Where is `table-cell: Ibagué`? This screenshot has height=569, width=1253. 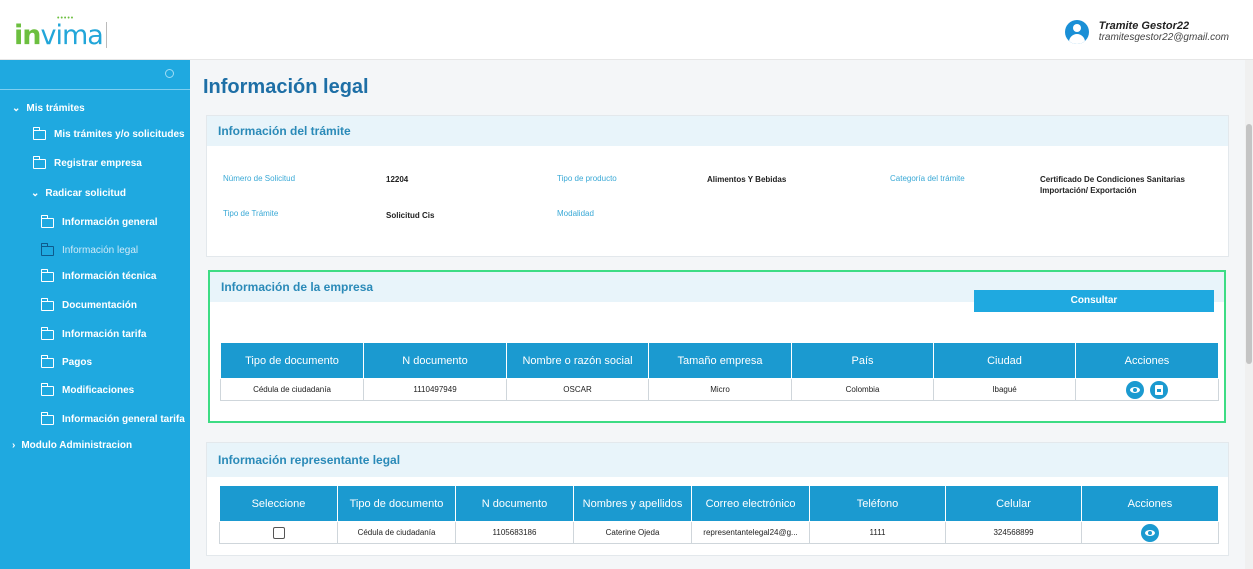 table-cell: Ibagué is located at coordinates (1004, 389).